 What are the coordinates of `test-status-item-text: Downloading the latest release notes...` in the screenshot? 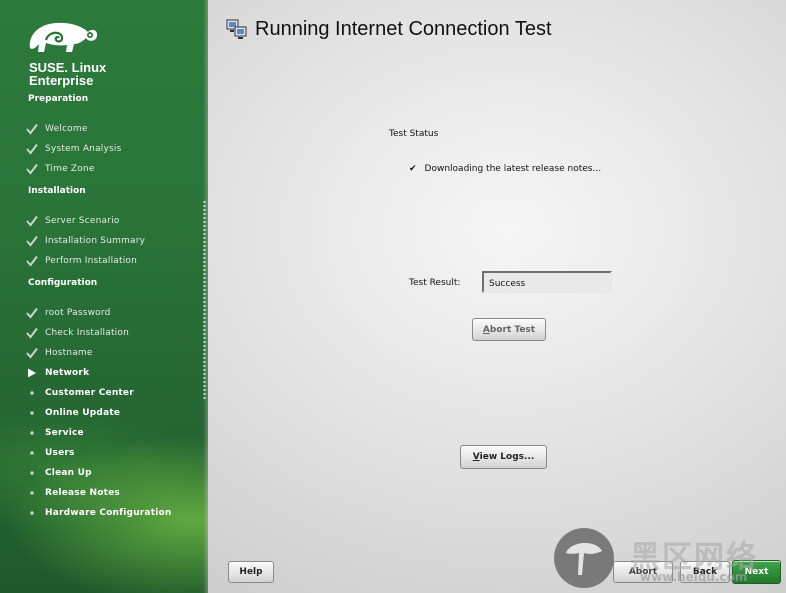 It's located at (513, 169).